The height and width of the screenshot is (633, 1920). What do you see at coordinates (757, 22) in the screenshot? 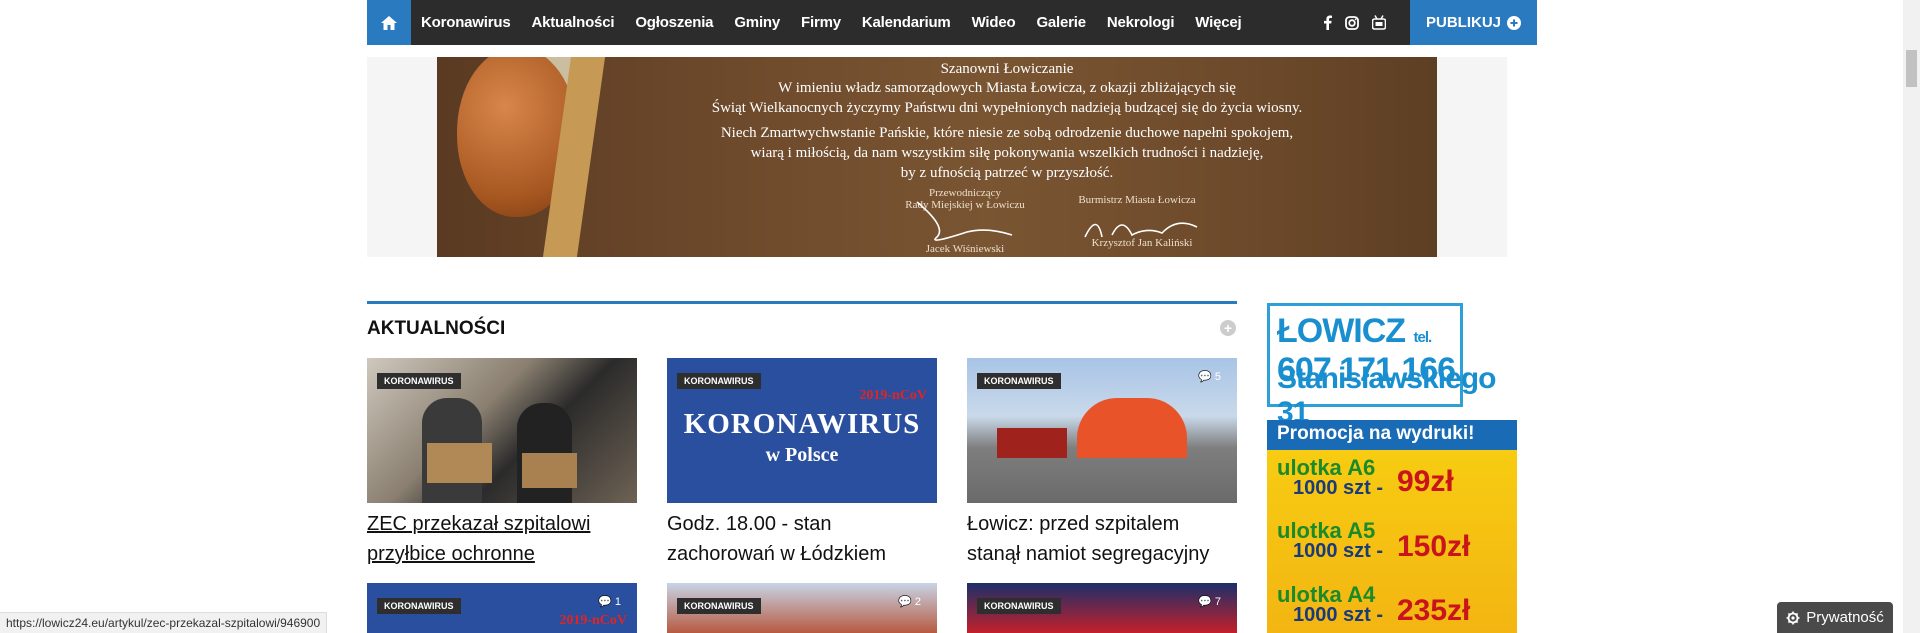
I see `nav-item-gminy: Gminy` at bounding box center [757, 22].